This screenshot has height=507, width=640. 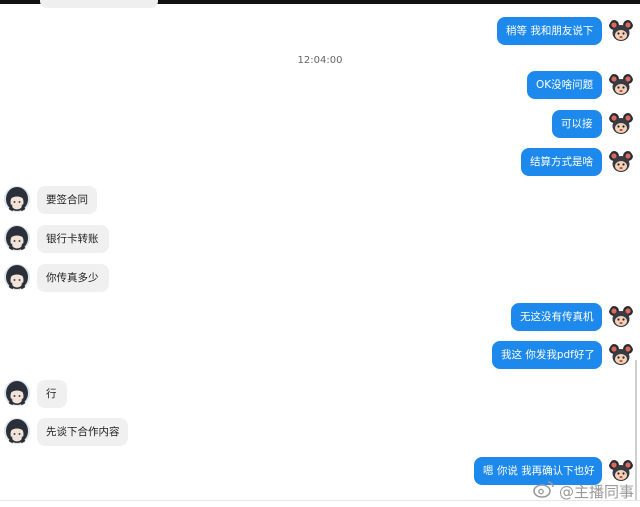 I want to click on message-bubble: 你传真多少, so click(x=73, y=278).